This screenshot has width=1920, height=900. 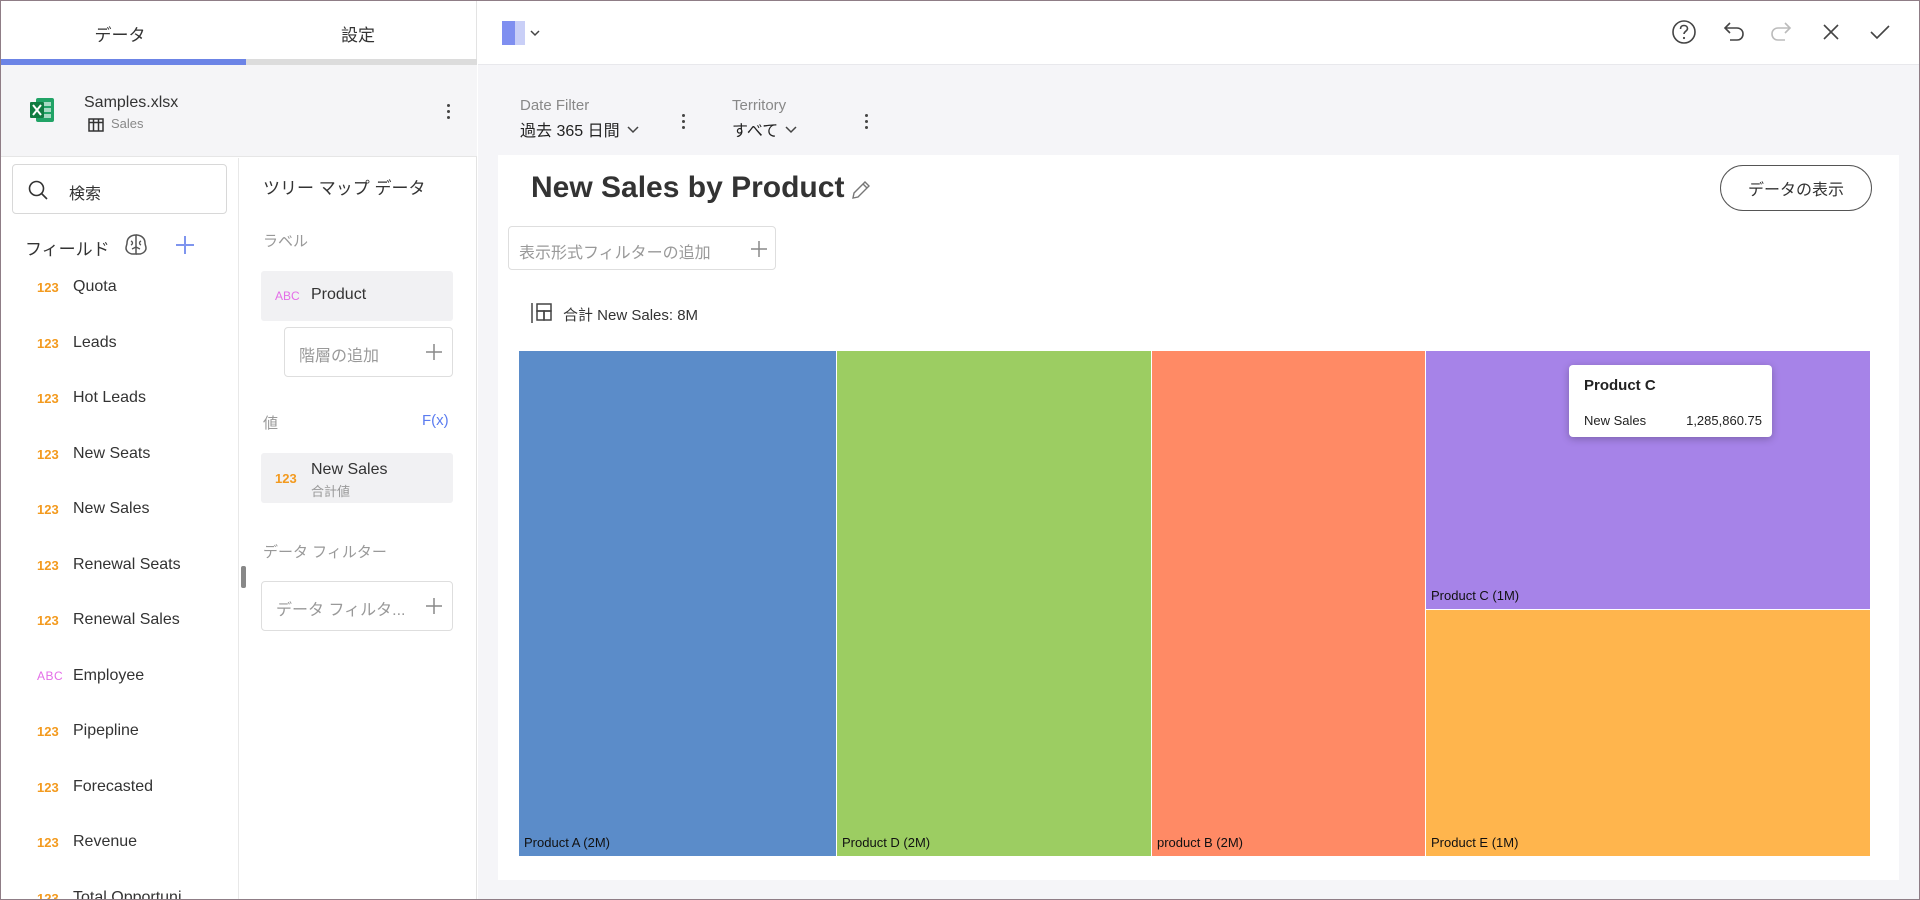 What do you see at coordinates (106, 730) in the screenshot?
I see `field-name: Pipepline` at bounding box center [106, 730].